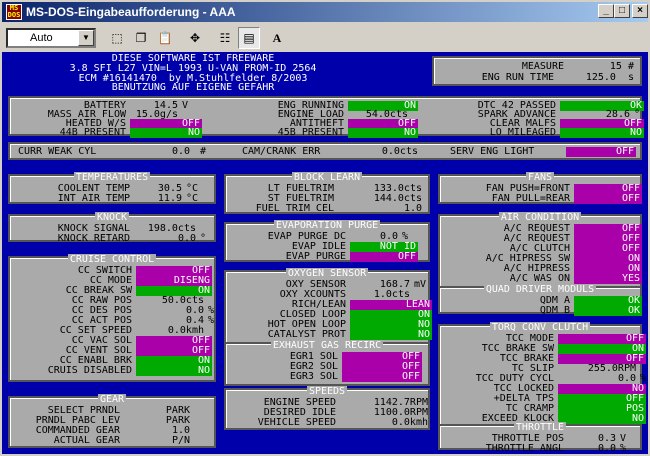 Image resolution: width=650 pixels, height=456 pixels. What do you see at coordinates (165, 38) in the screenshot?
I see `paste-icon: 📋` at bounding box center [165, 38].